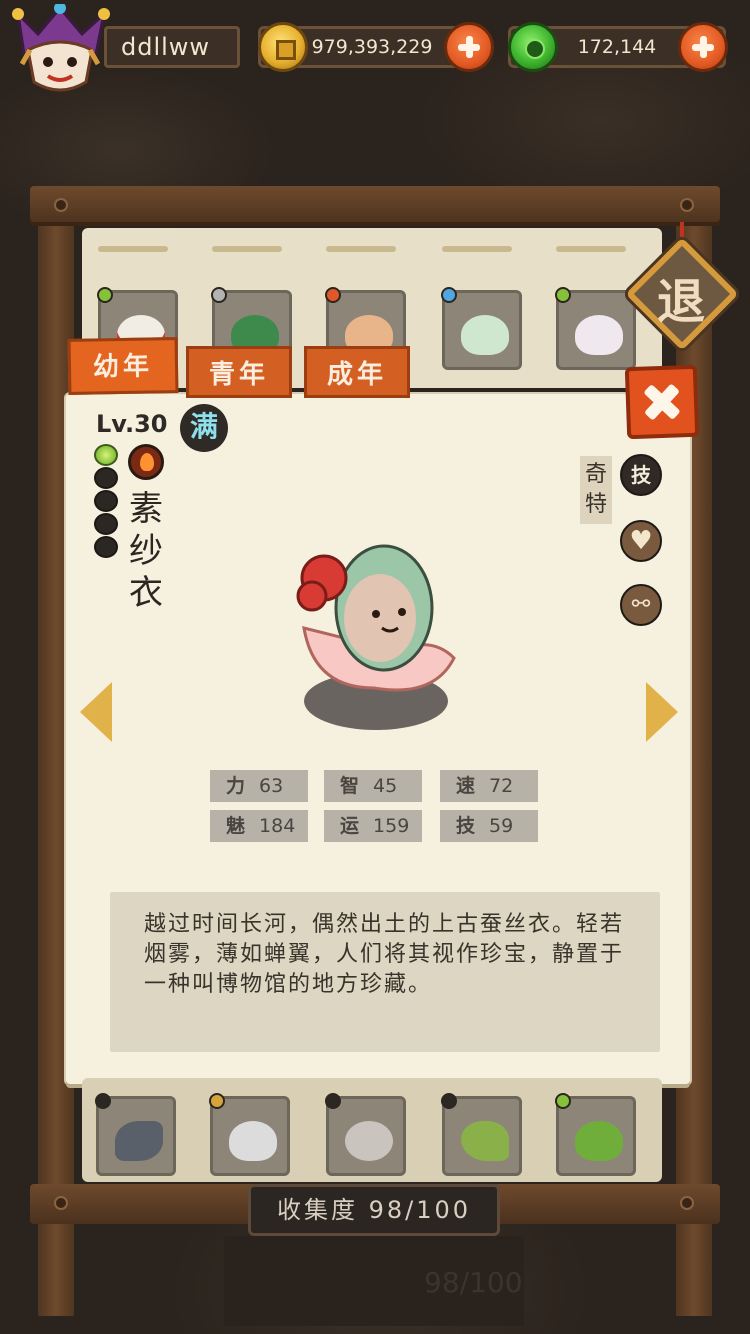 The width and height of the screenshot is (750, 1334). What do you see at coordinates (350, 826) in the screenshot?
I see `stat-key: 运` at bounding box center [350, 826].